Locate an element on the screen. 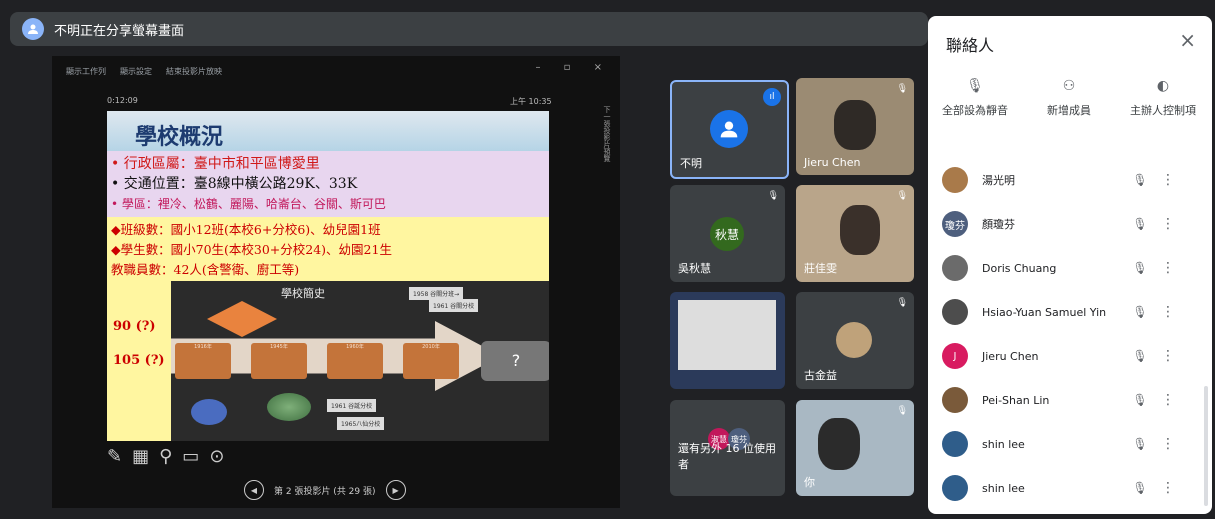  action-label: 新增成員 is located at coordinates (1069, 110).